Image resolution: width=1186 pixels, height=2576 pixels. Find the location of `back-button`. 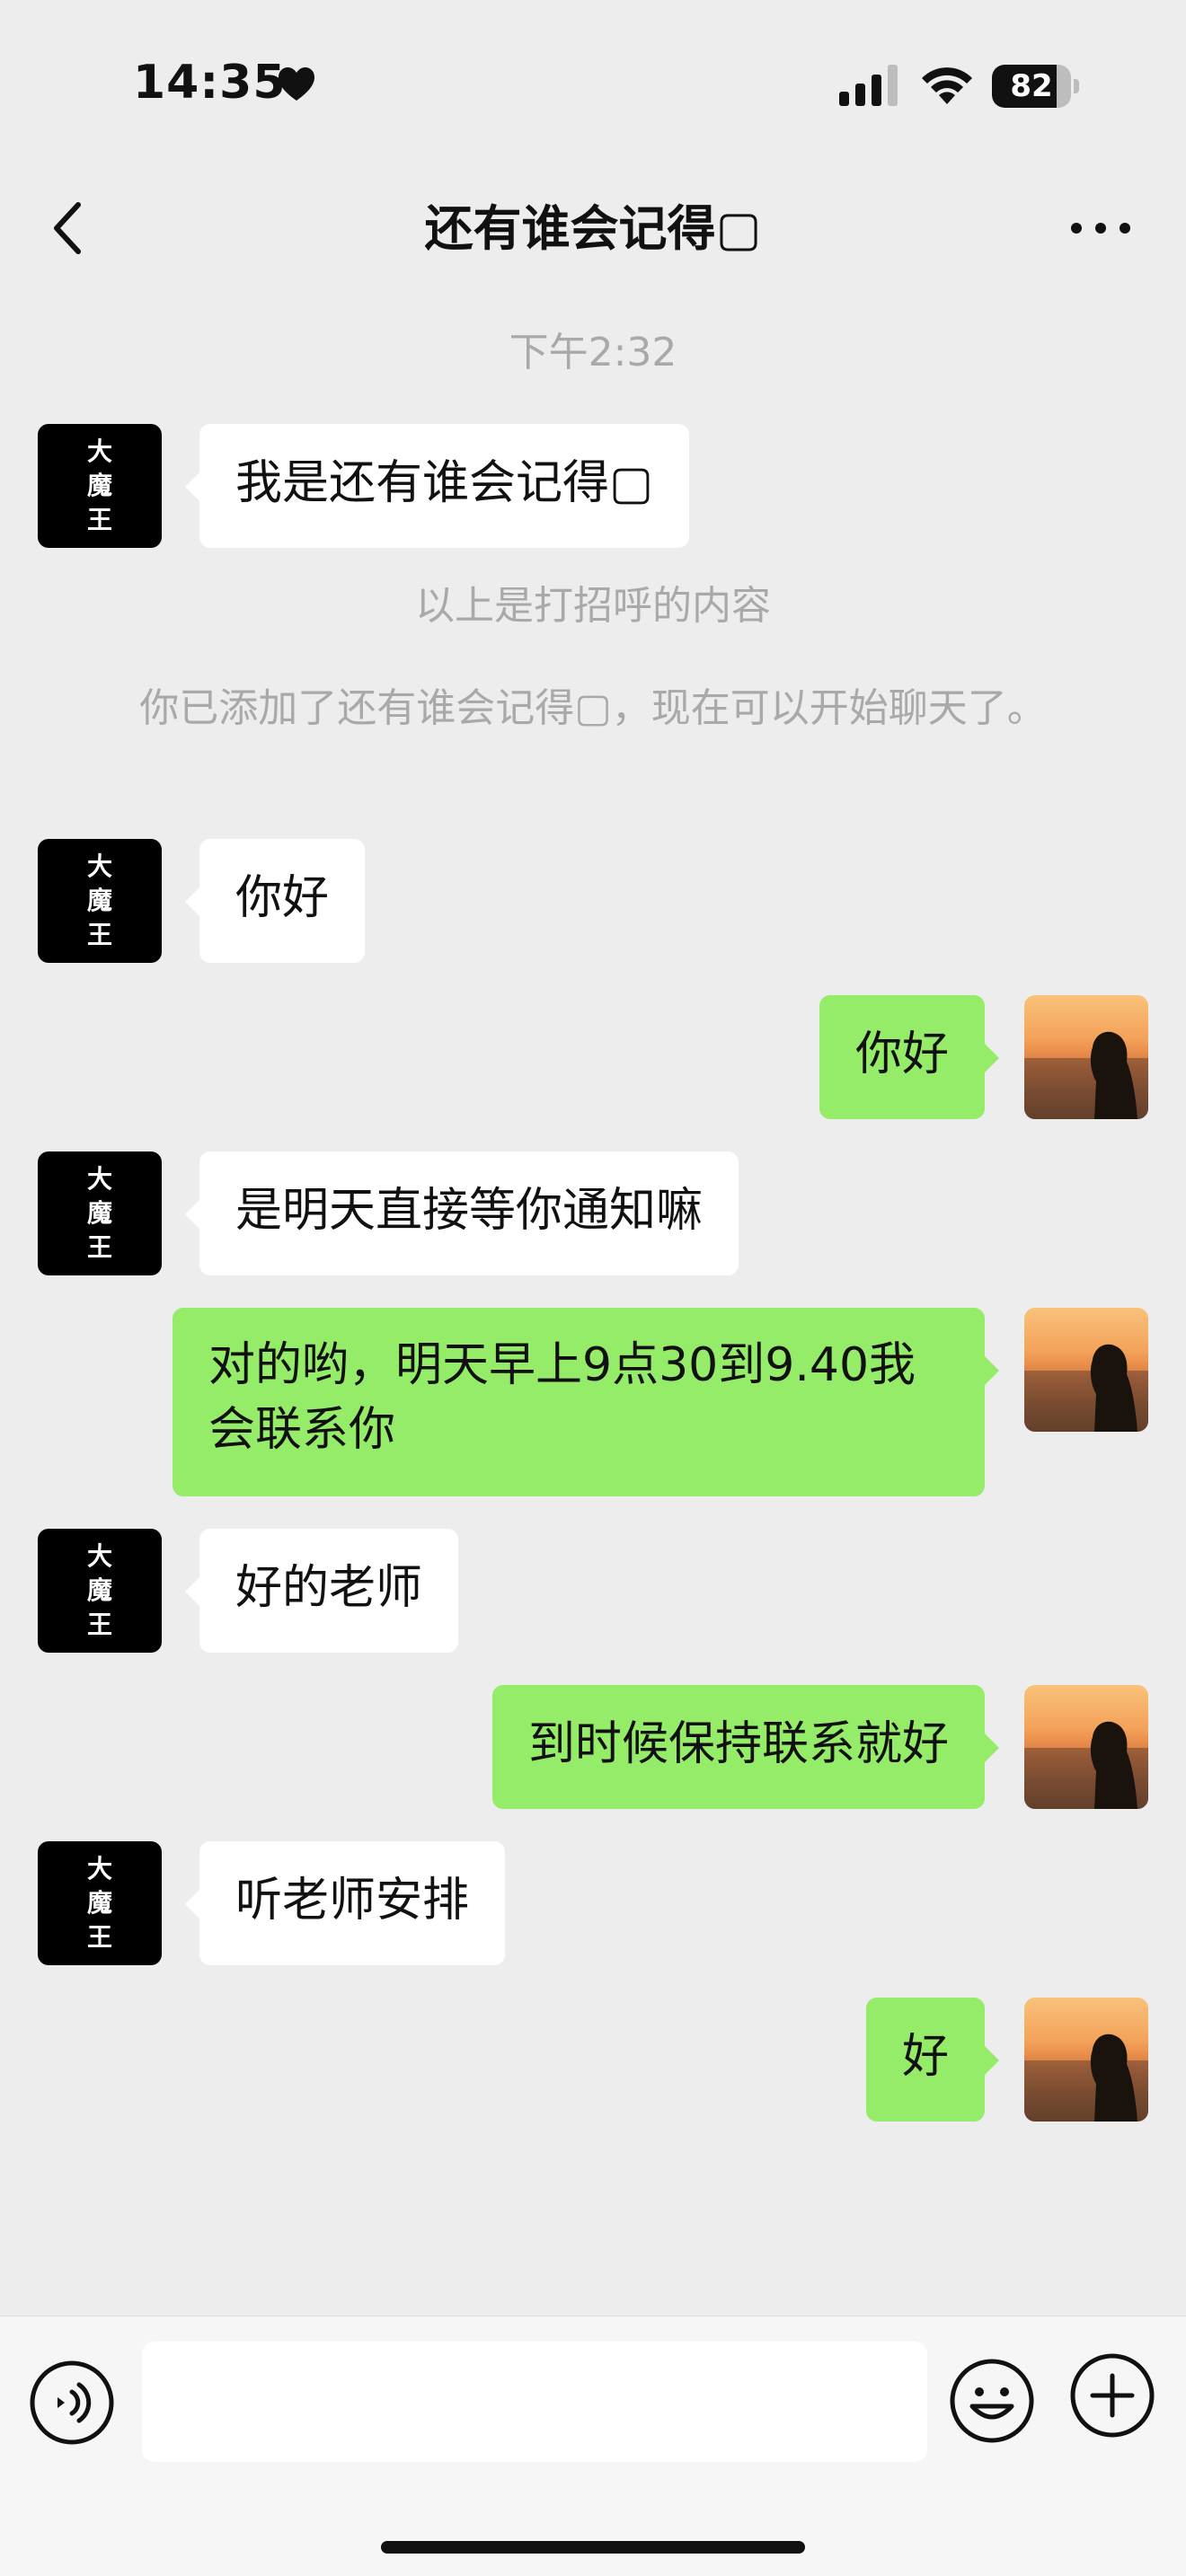

back-button is located at coordinates (67, 228).